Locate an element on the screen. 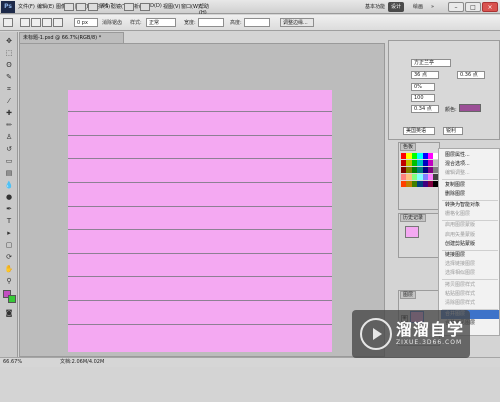  history-snapshot-thumbnail is located at coordinates (412, 232).